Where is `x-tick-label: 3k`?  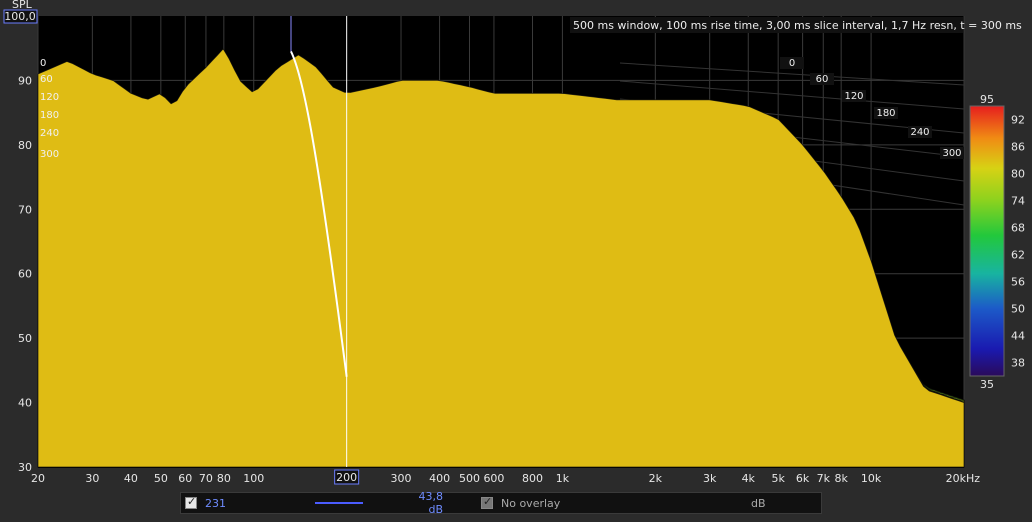
x-tick-label: 3k is located at coordinates (710, 478).